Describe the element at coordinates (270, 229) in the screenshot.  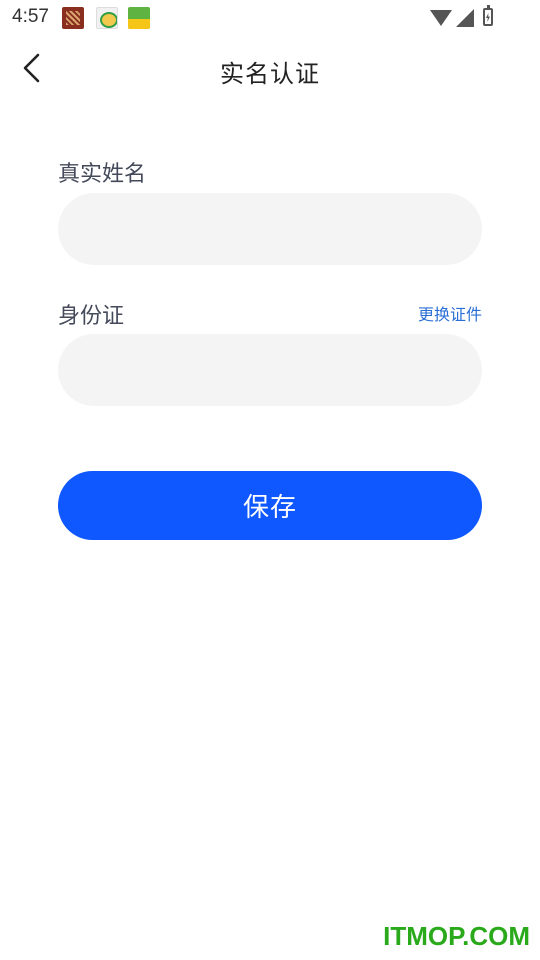
I see `real-name-input` at that location.